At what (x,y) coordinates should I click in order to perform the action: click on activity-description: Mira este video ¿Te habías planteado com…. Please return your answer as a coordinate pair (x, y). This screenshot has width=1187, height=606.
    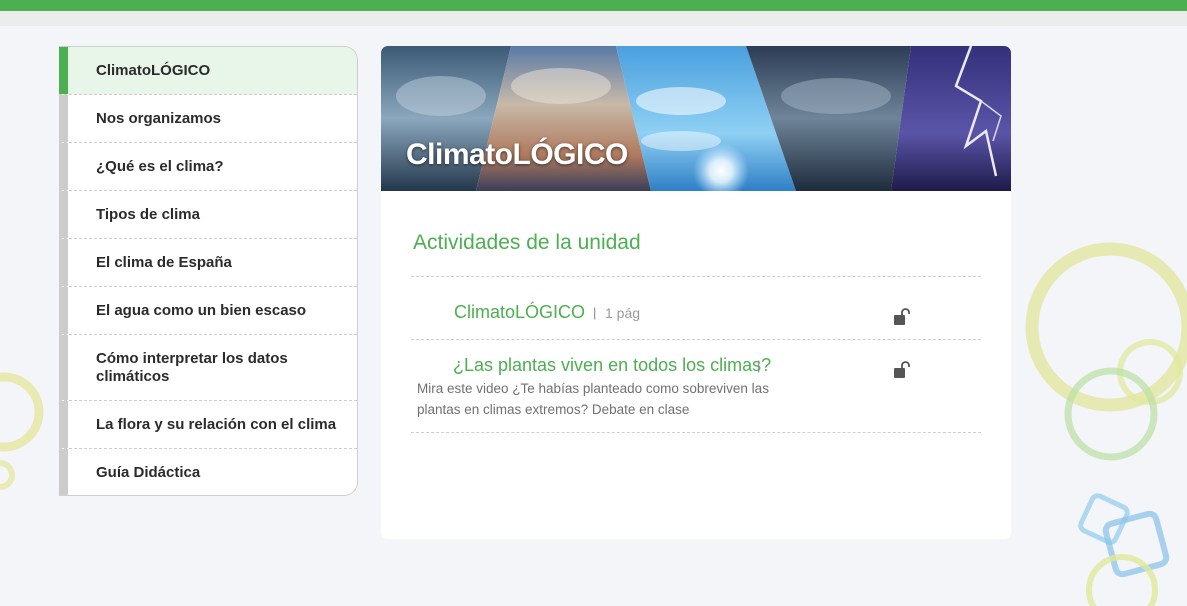
    Looking at the image, I should click on (593, 399).